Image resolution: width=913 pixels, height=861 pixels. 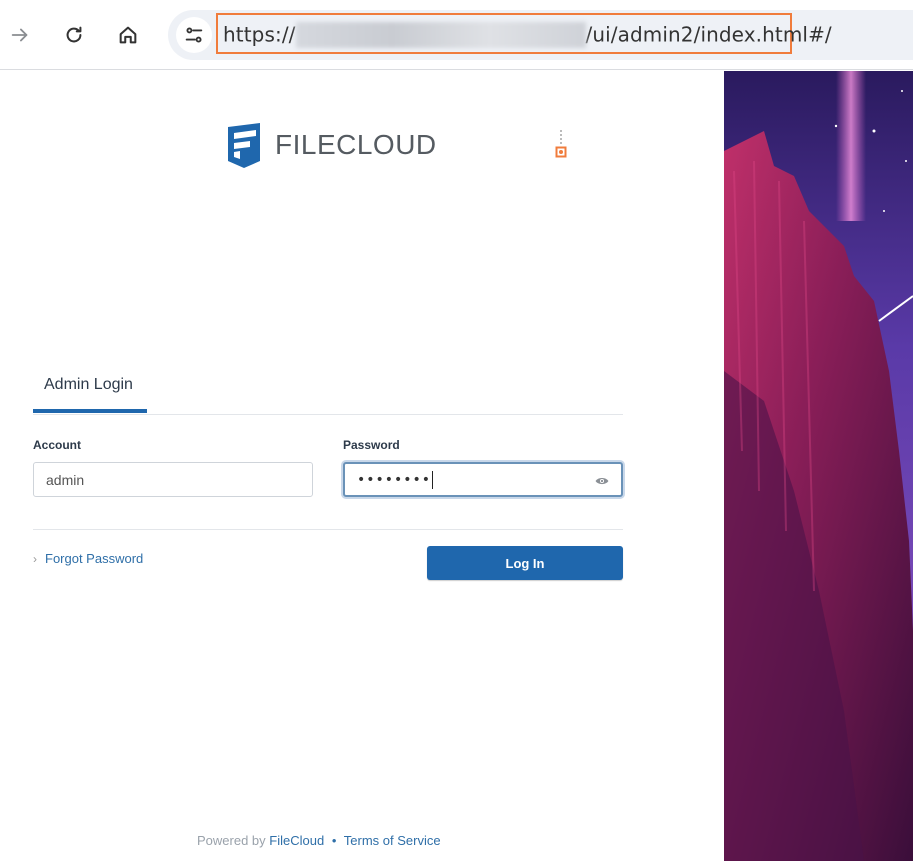 What do you see at coordinates (231, 840) in the screenshot?
I see `powered-by-text: Powered by` at bounding box center [231, 840].